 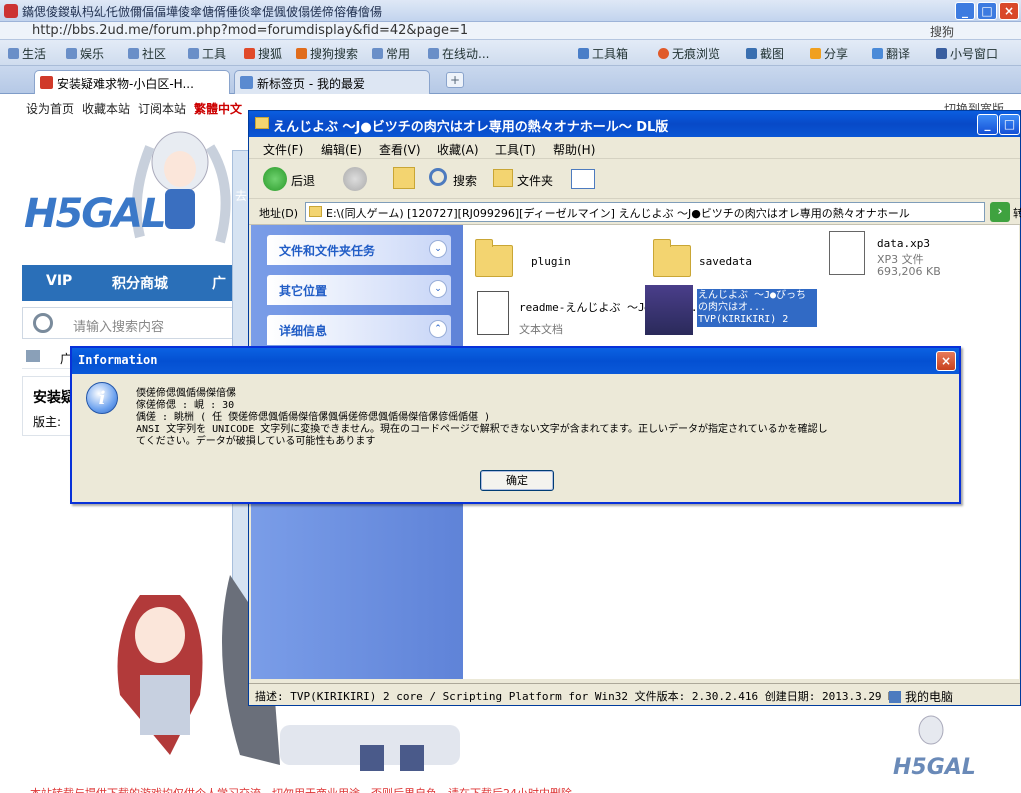 What do you see at coordinates (404, 178) in the screenshot?
I see `up-folder-icon` at bounding box center [404, 178].